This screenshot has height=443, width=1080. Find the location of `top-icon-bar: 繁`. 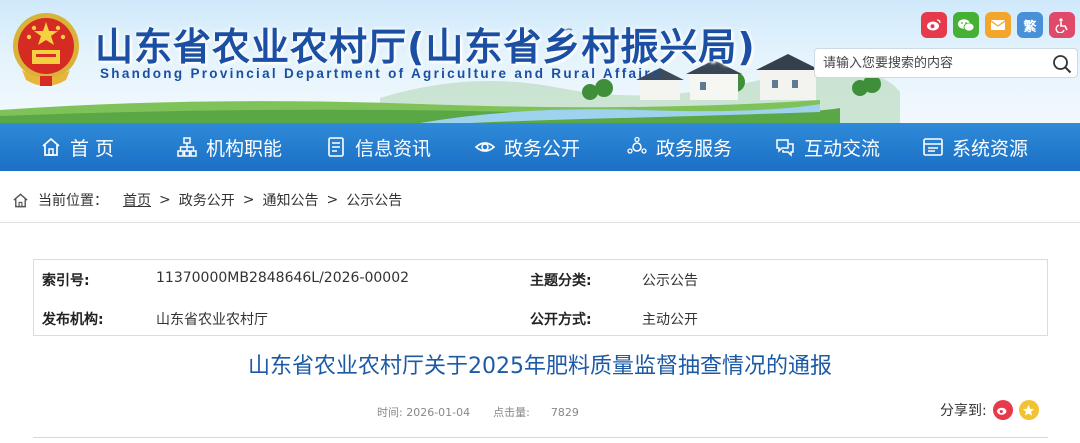

top-icon-bar: 繁 is located at coordinates (998, 25).